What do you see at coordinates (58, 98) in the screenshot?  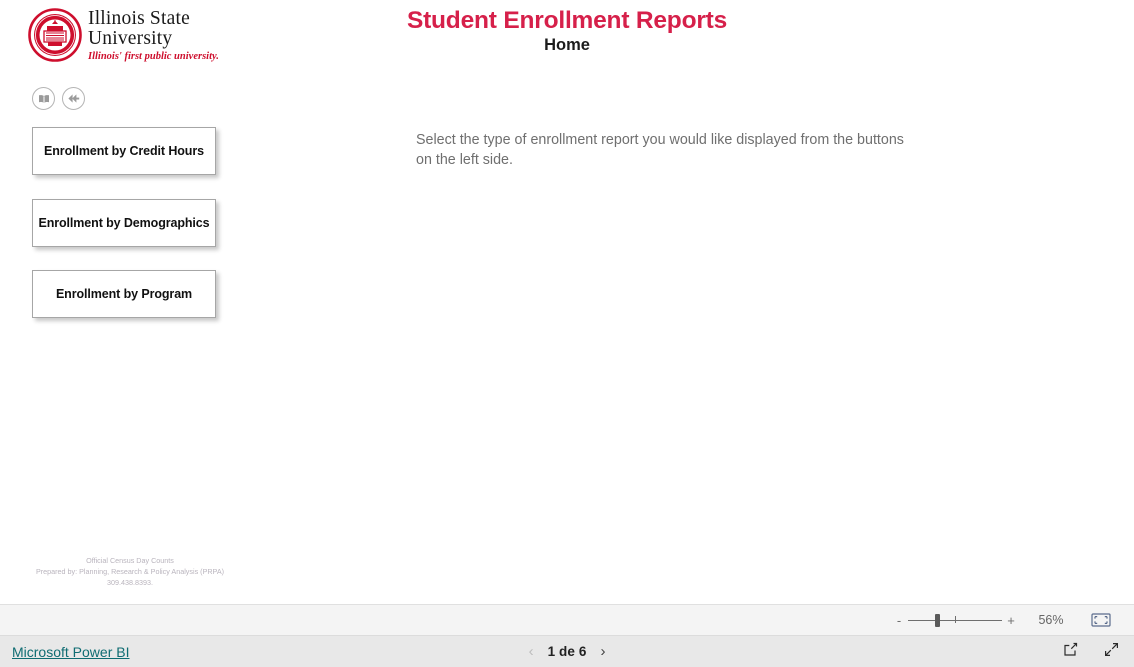 I see `nav-icon-group` at bounding box center [58, 98].